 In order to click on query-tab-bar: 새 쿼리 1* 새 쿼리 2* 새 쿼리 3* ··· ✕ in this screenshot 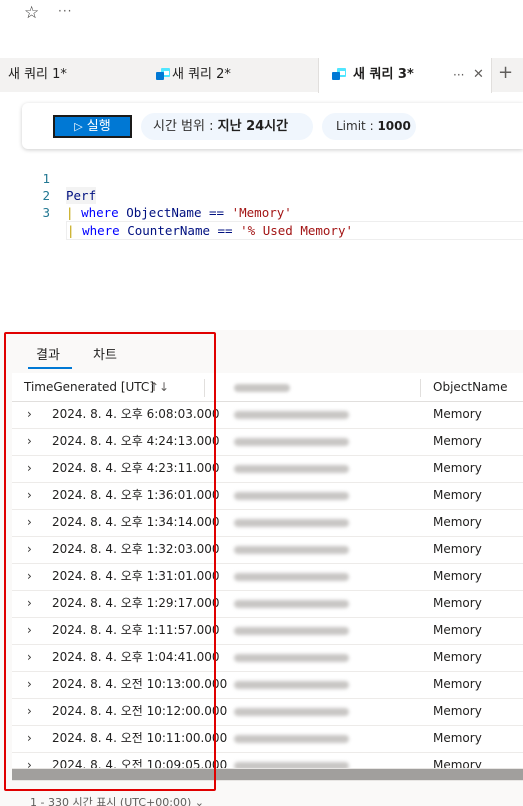, I will do `click(261, 75)`.